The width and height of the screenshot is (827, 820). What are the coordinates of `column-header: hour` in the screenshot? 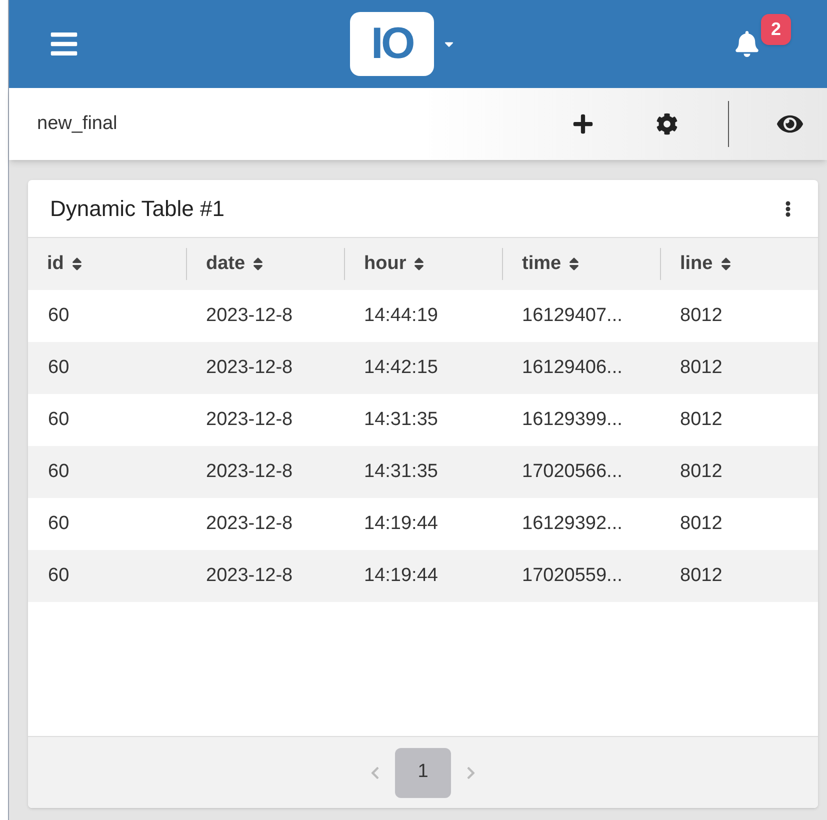 It's located at (385, 264).